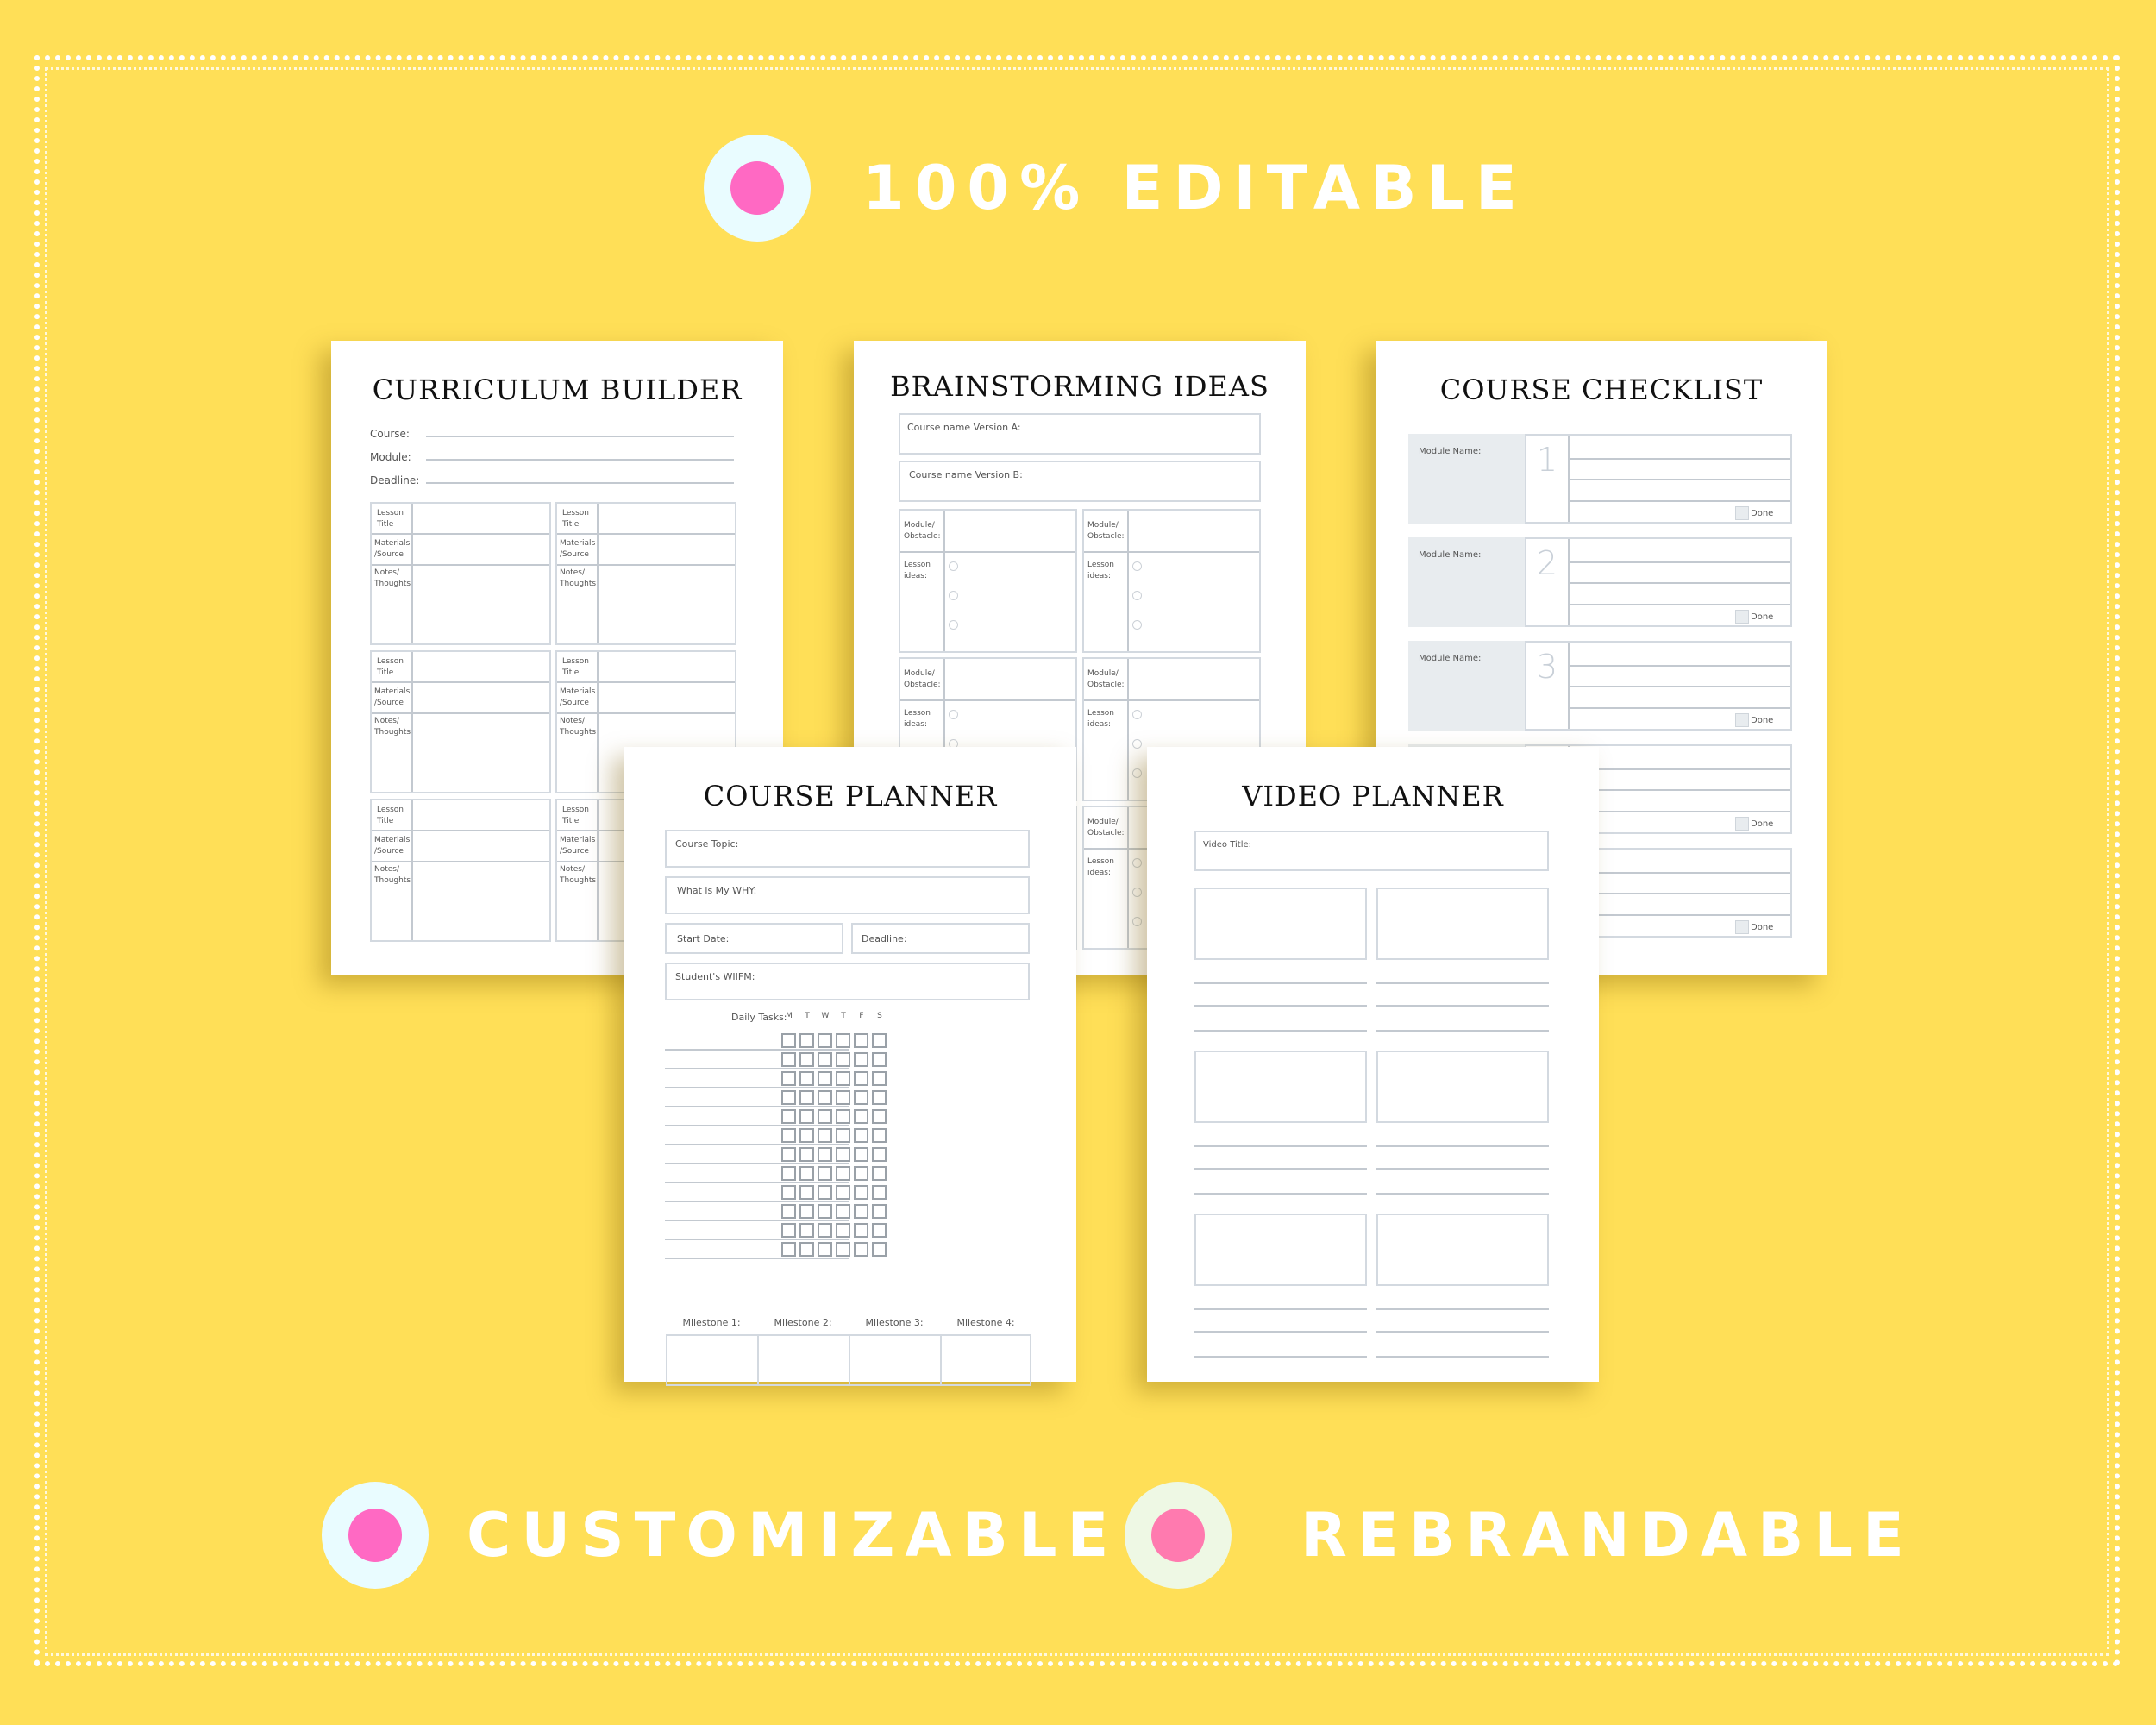 The height and width of the screenshot is (1725, 2156). What do you see at coordinates (847, 982) in the screenshot?
I see `wiifm-field: Student's WIIFM:` at bounding box center [847, 982].